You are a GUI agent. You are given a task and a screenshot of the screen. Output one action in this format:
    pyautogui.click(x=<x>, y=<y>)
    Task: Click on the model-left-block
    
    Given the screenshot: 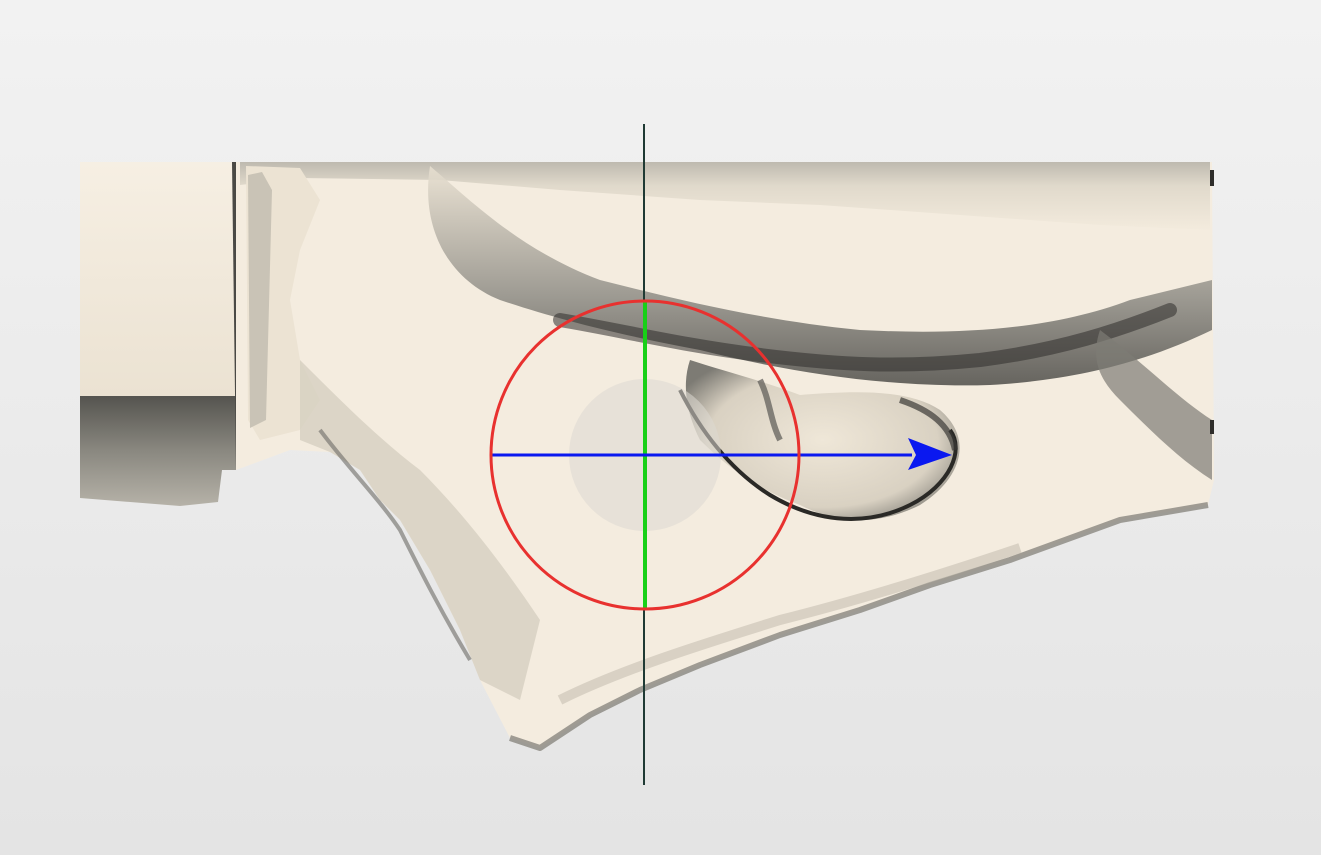 What is the action you would take?
    pyautogui.click(x=165, y=334)
    